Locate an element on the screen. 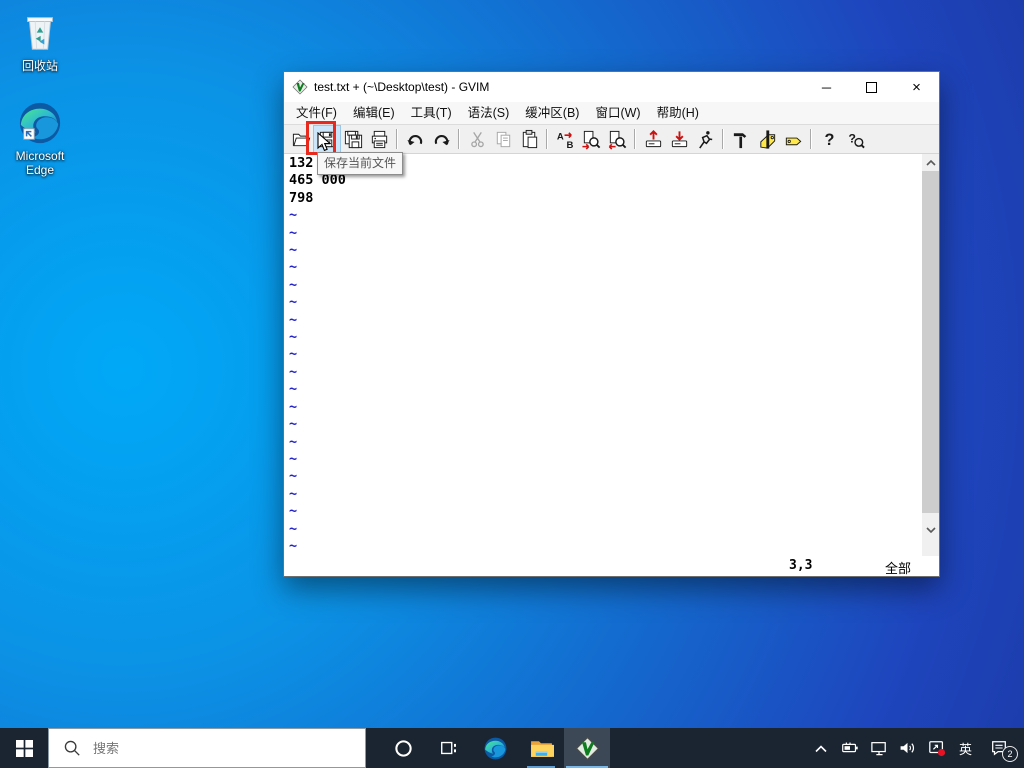 The width and height of the screenshot is (1024, 768). chevron-down-icon is located at coordinates (930, 529).